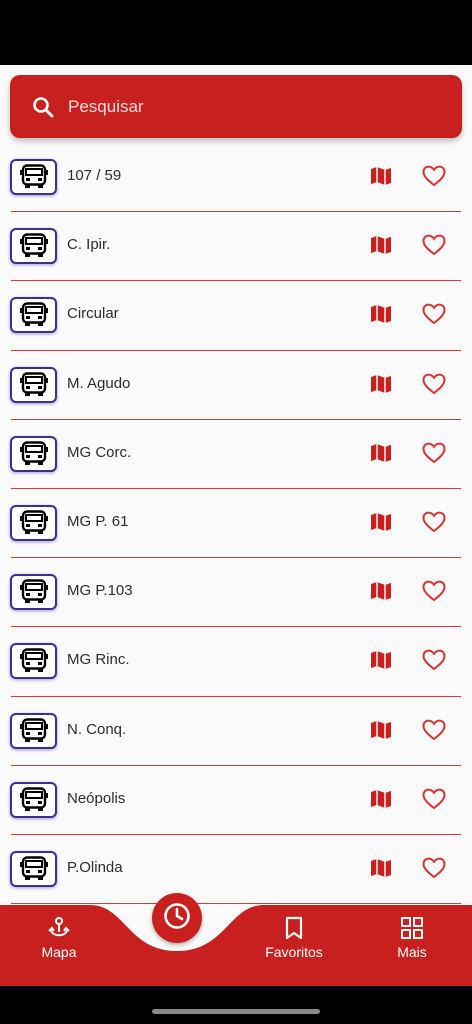 The height and width of the screenshot is (1024, 472). I want to click on route-name: P.Olinda, so click(95, 867).